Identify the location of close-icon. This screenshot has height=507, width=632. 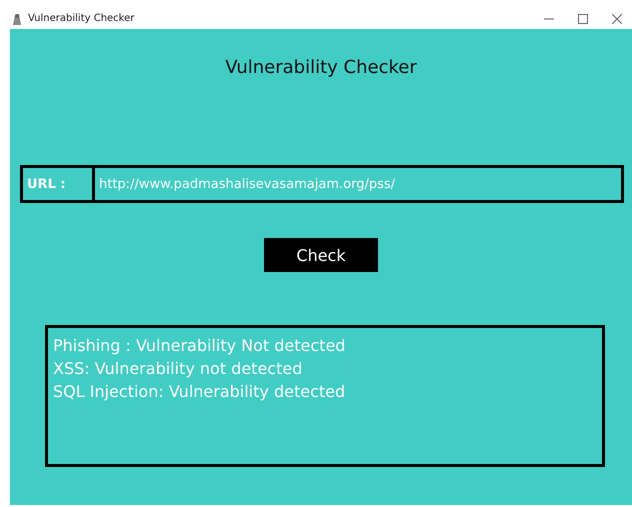
(617, 19).